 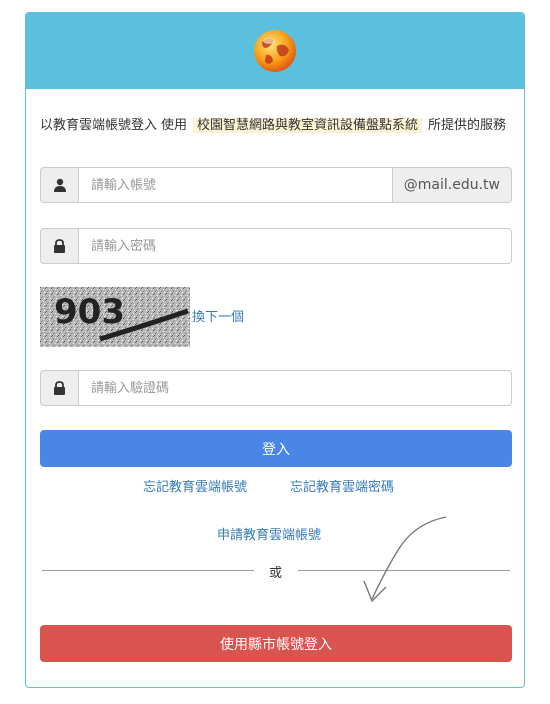 I want to click on email-domain-addon: @mail.edu.tw, so click(x=452, y=185).